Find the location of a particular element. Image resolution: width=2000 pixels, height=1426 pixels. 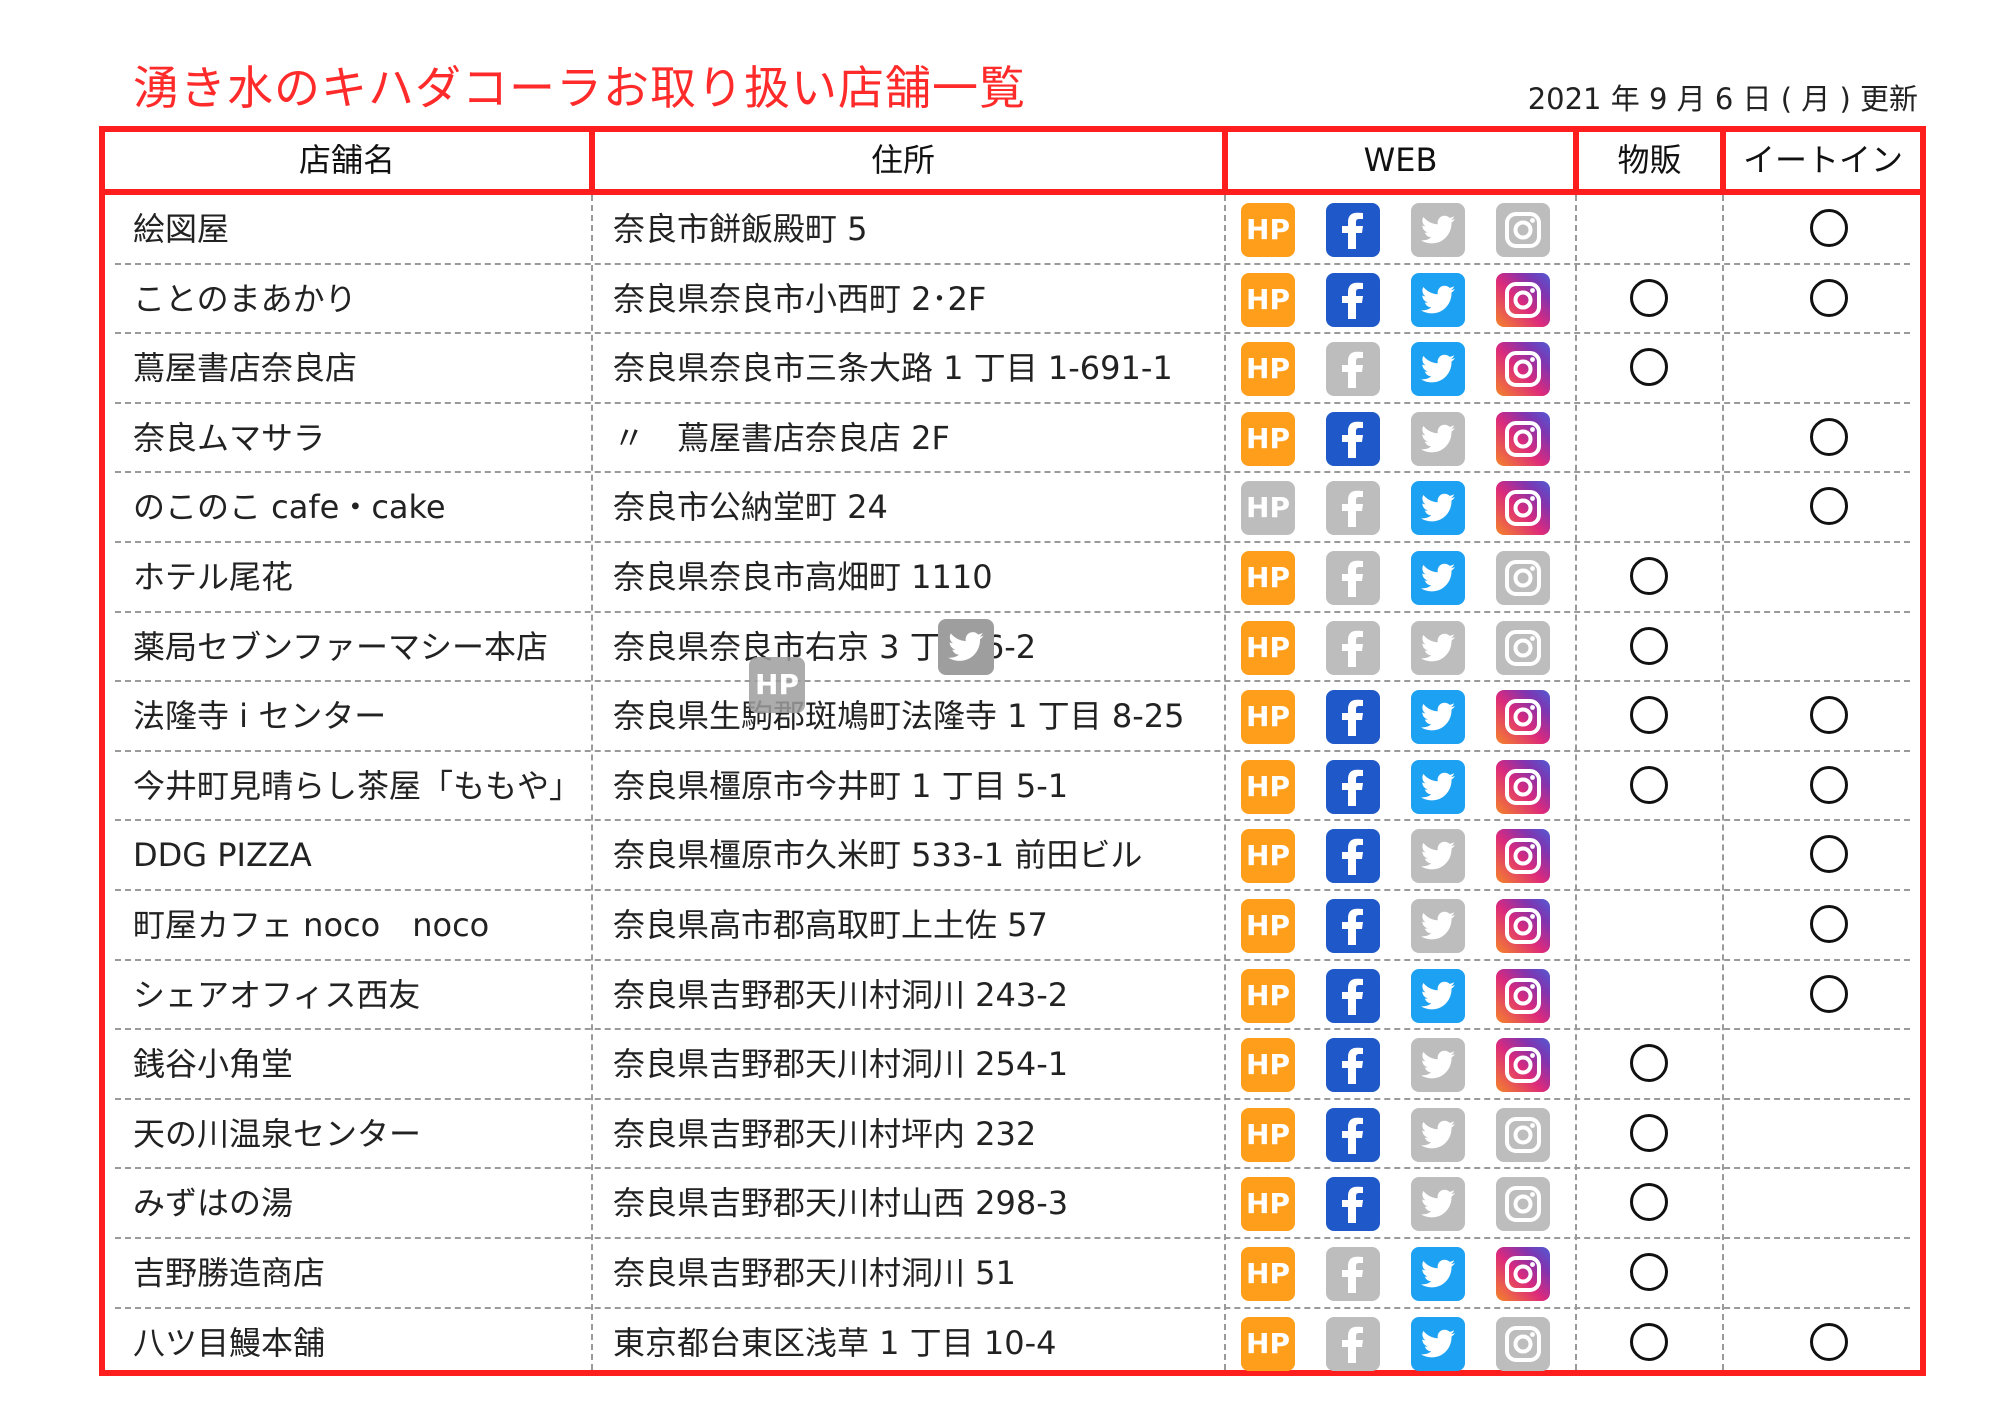

store-address: 奈良県吉野郡天川村洞川 254-1 is located at coordinates (841, 1064).